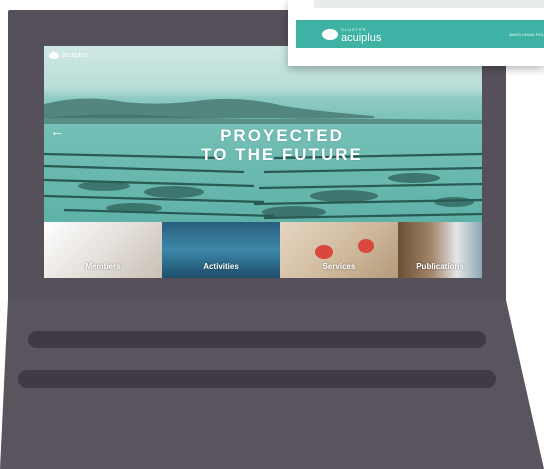  I want to click on tile-label: Members, so click(103, 266).